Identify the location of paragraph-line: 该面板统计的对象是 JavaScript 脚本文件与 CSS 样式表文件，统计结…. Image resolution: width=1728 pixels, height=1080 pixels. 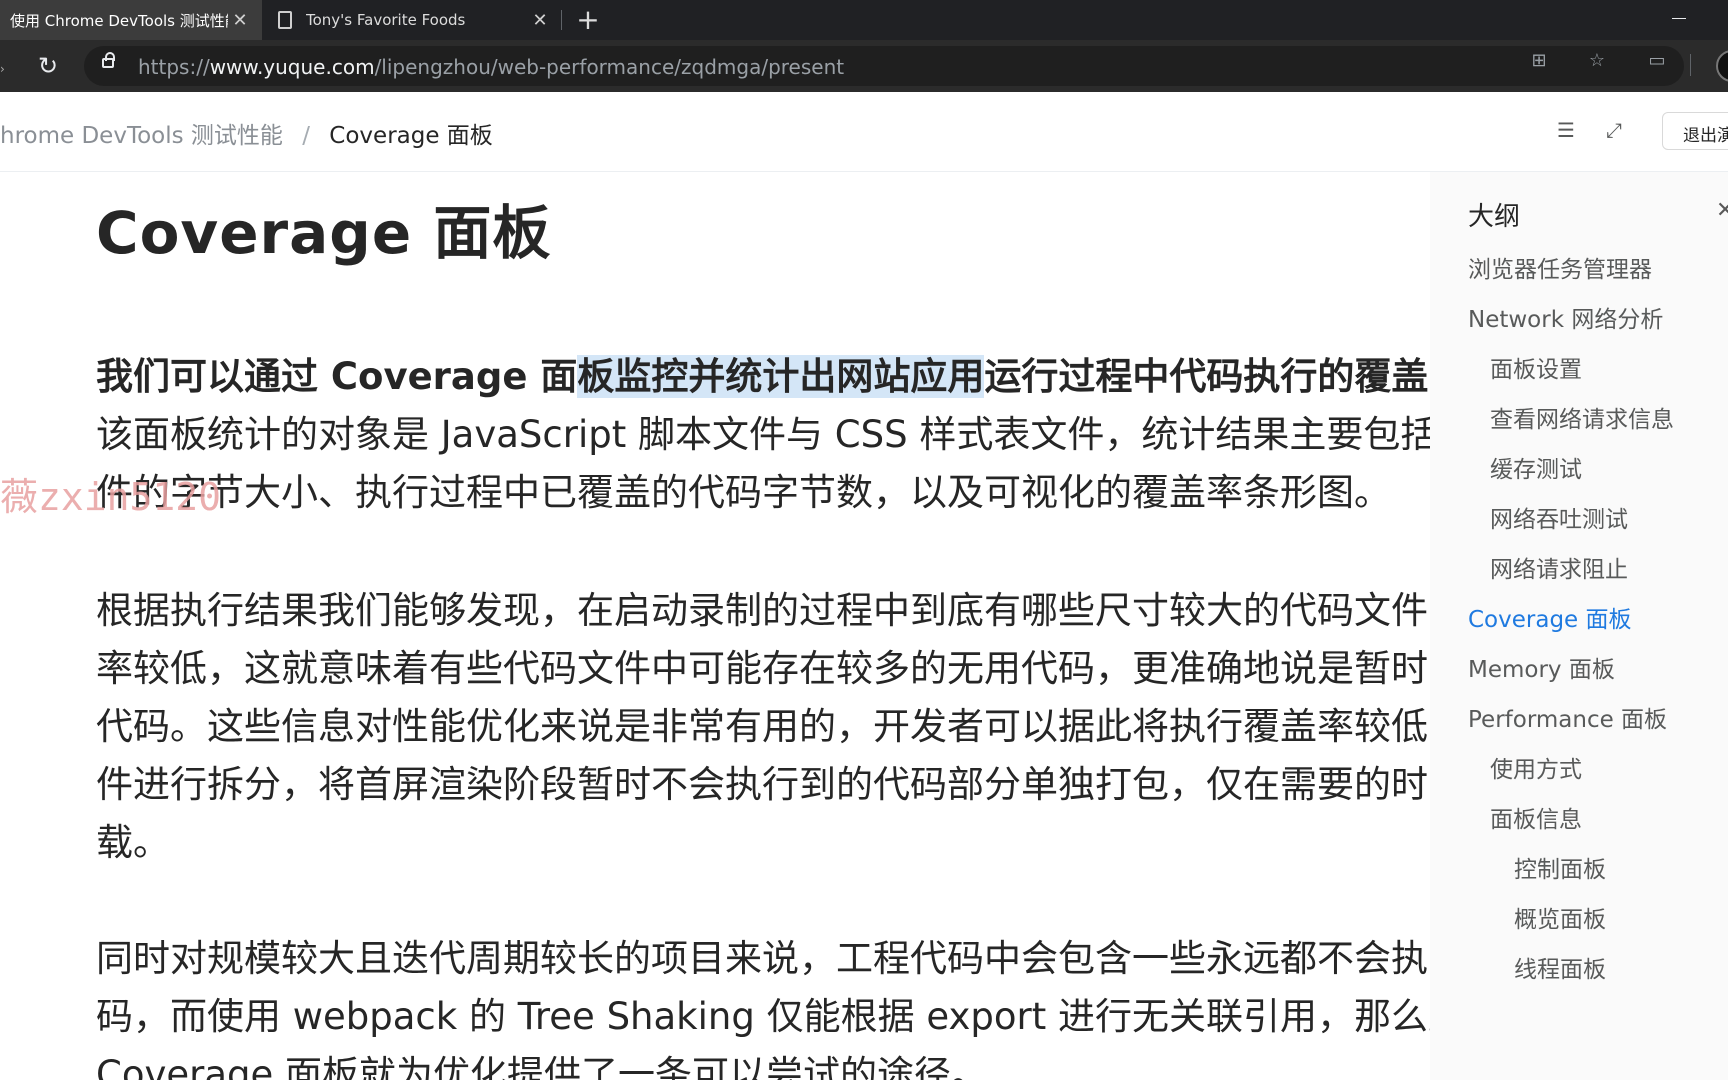
(763, 434).